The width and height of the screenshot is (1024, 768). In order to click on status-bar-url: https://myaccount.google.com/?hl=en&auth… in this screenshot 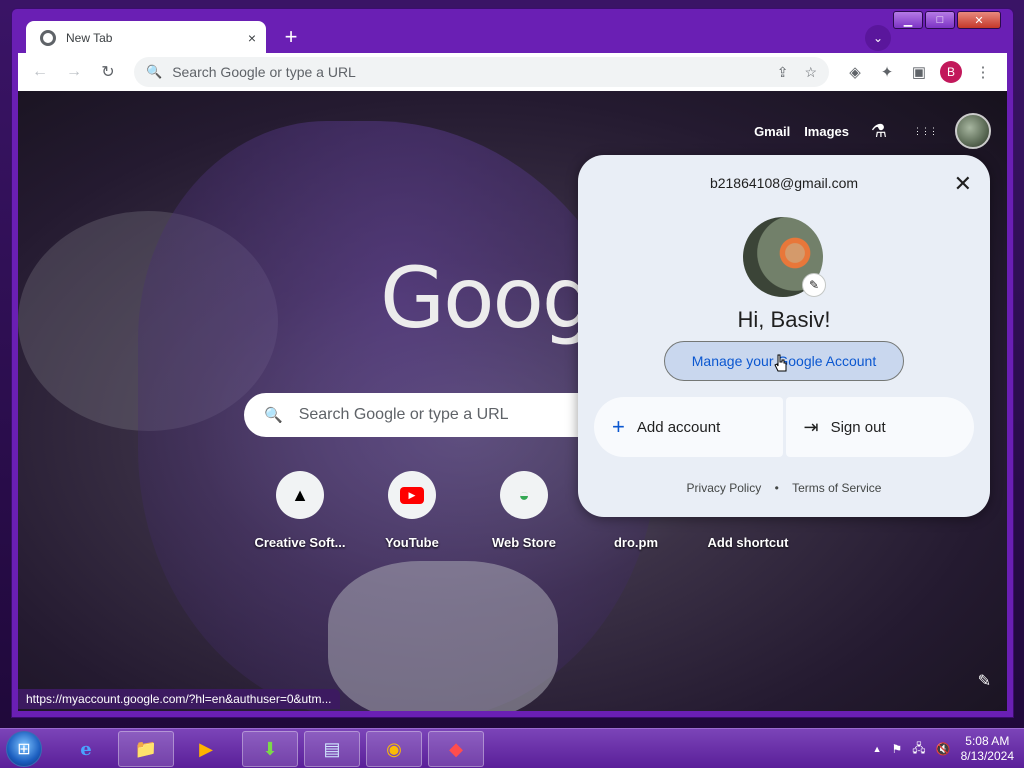, I will do `click(179, 699)`.